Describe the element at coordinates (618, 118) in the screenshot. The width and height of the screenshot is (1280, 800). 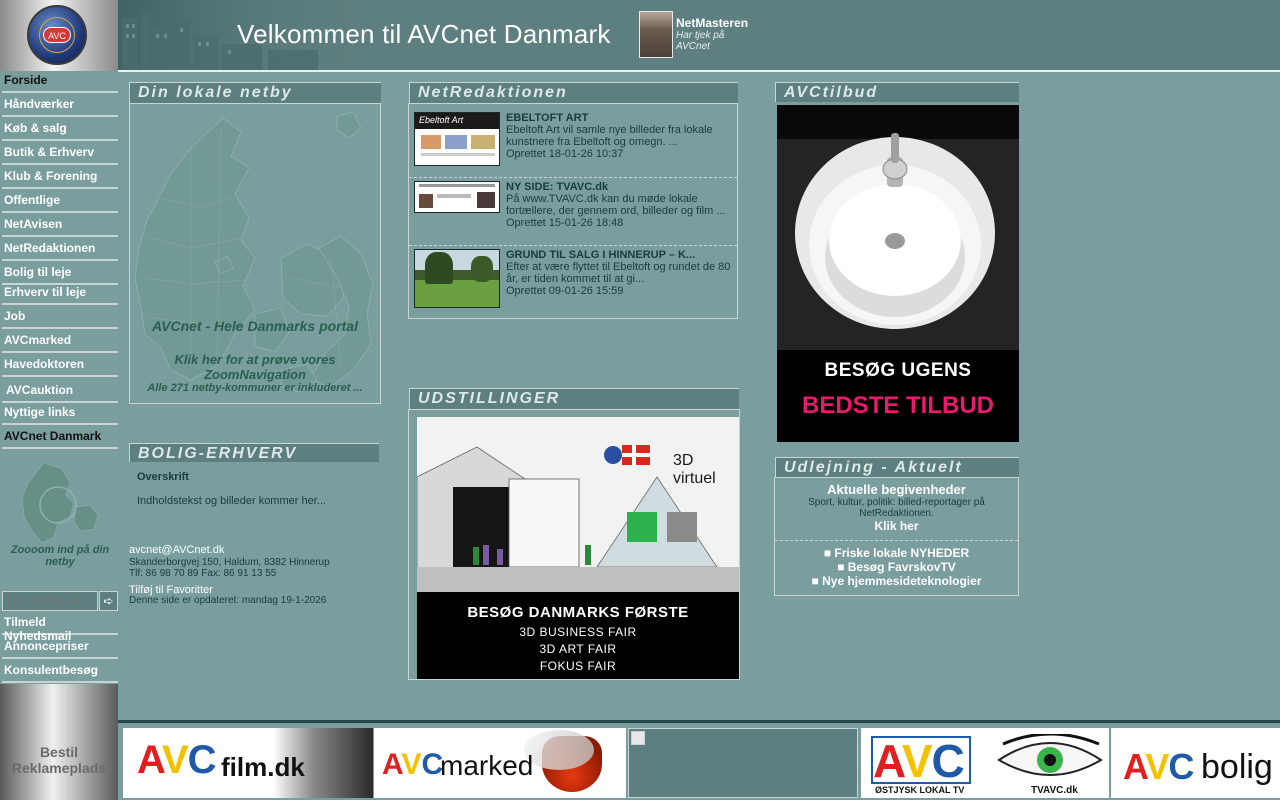
I see `news-title: EBELTOFT ART` at that location.